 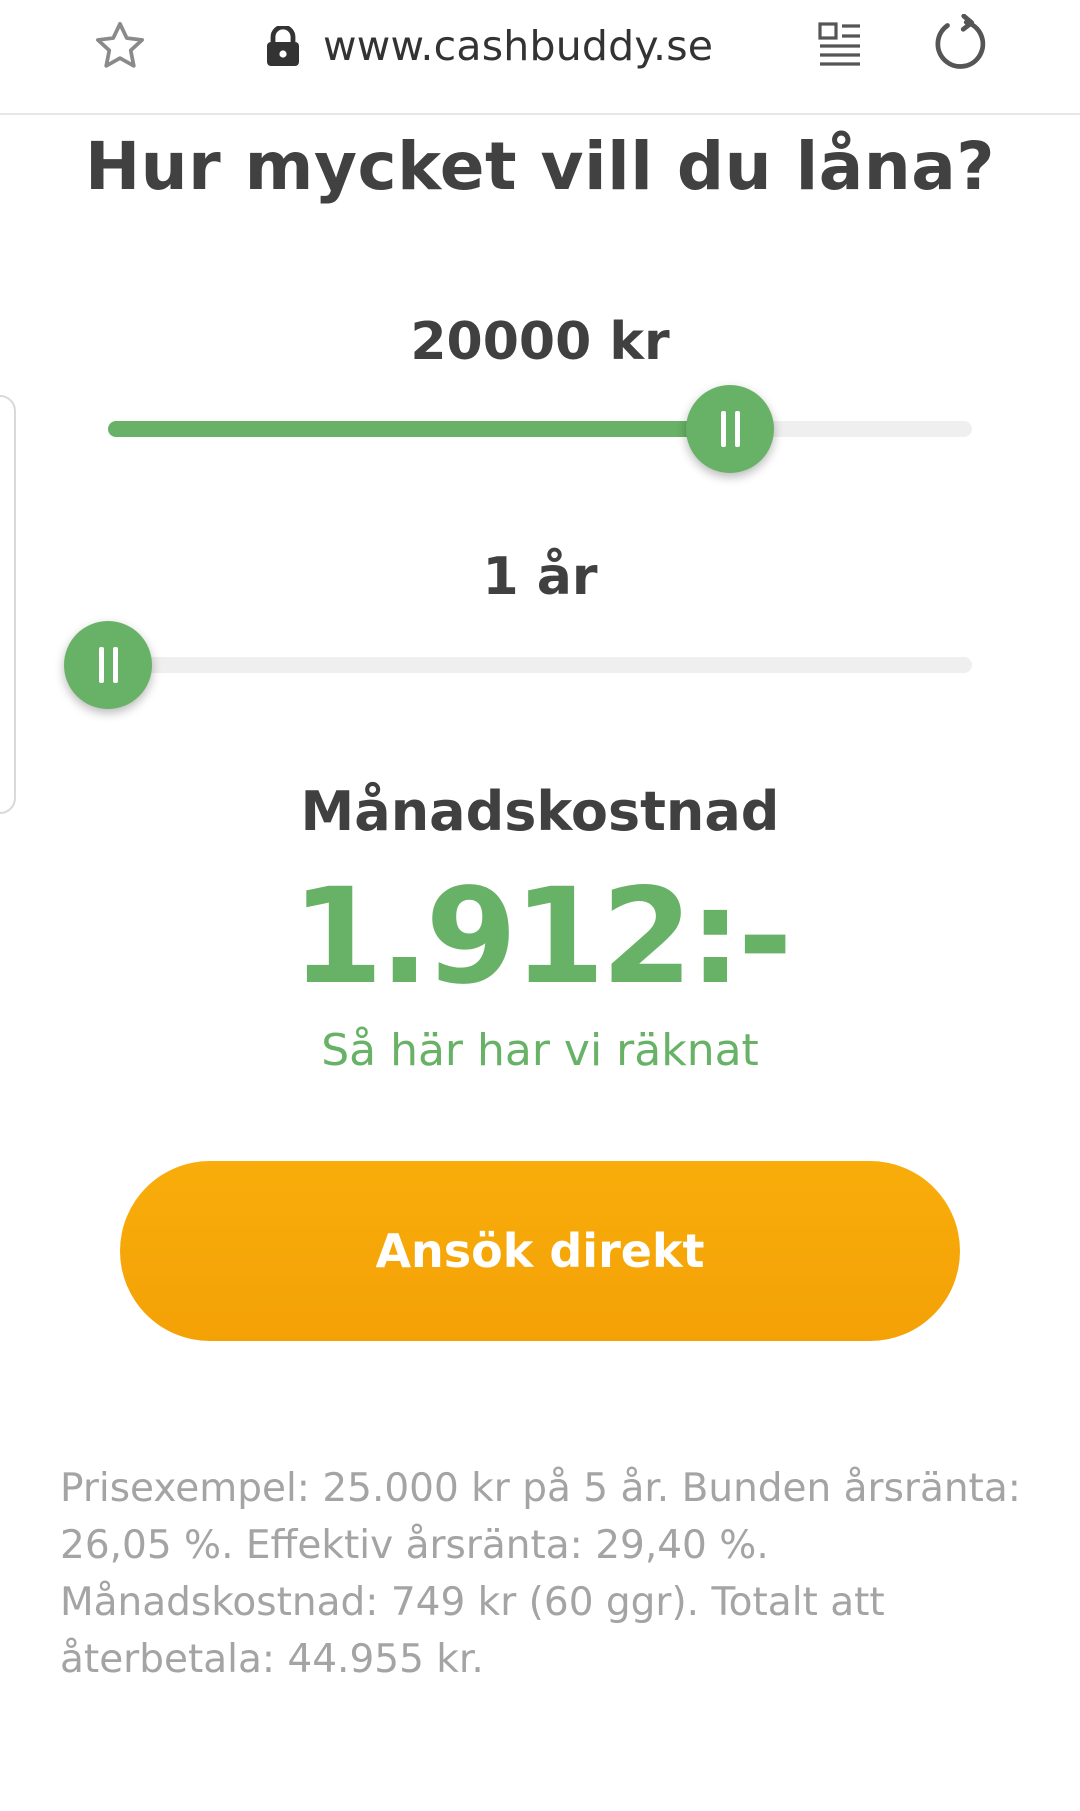 I want to click on star-icon, so click(x=120, y=46).